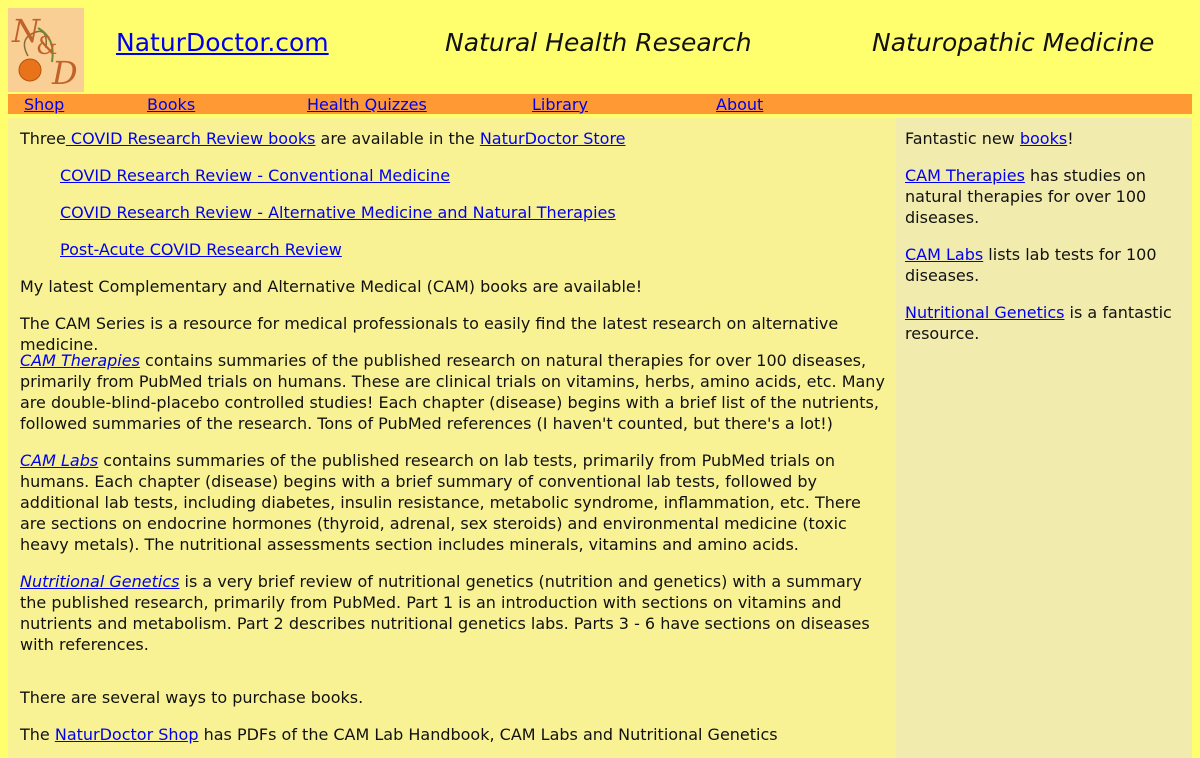 The height and width of the screenshot is (758, 1200). I want to click on fantastic-prefix: Fantastic new, so click(962, 138).